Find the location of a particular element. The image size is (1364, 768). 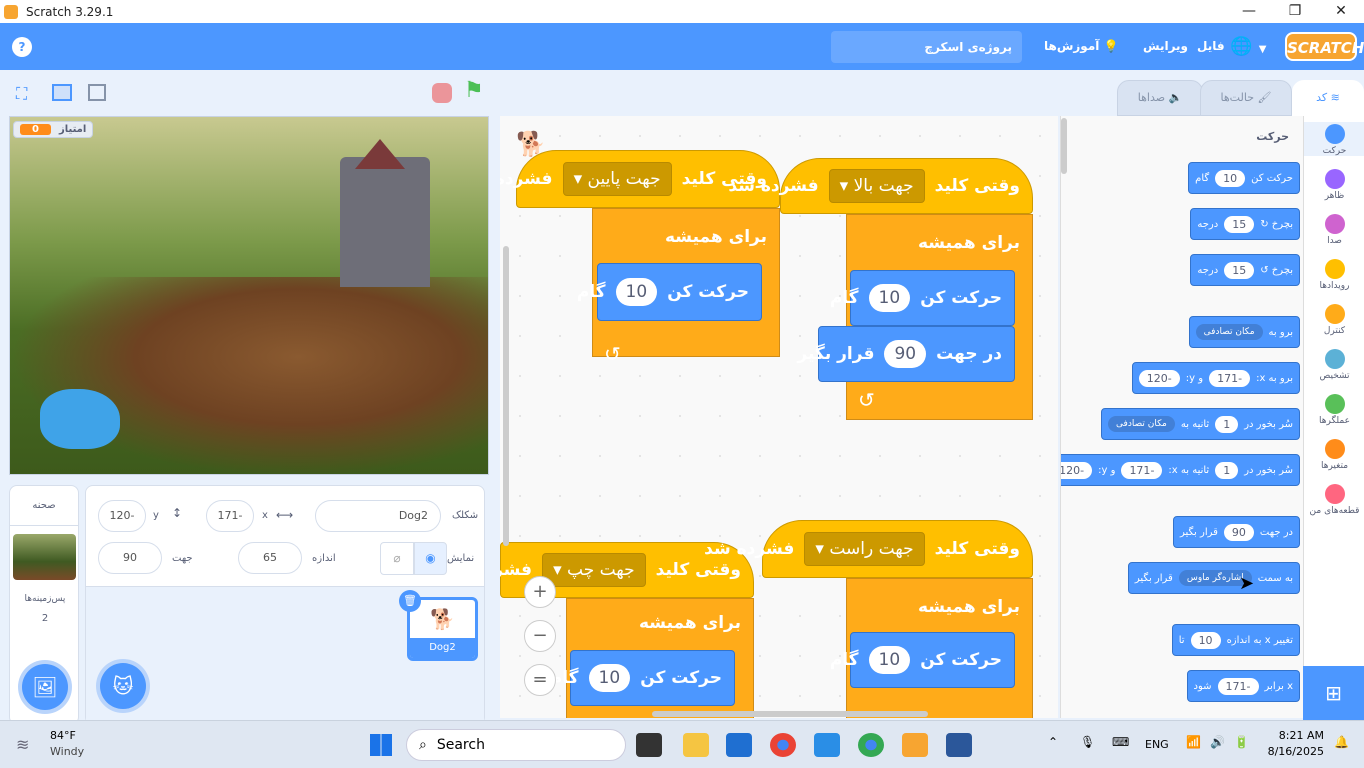

help-button: ? is located at coordinates (22, 47).